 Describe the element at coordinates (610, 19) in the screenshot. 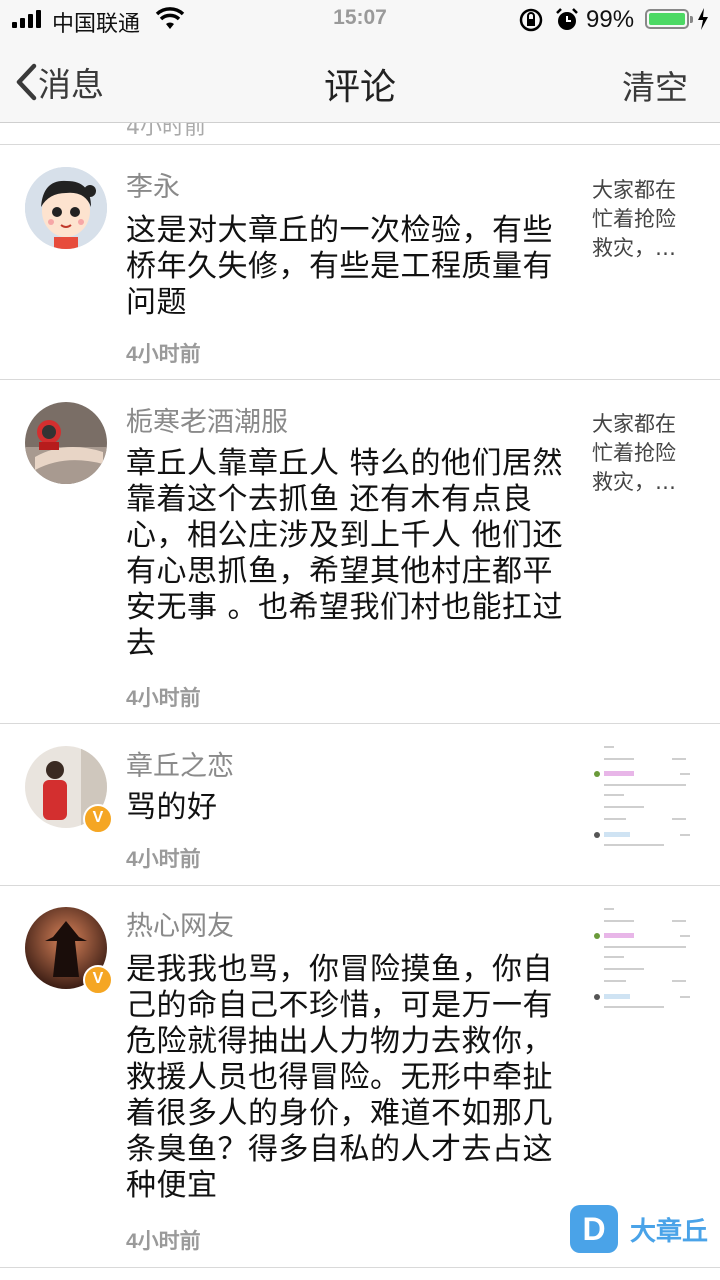

I see `battery-percent: 99%` at that location.